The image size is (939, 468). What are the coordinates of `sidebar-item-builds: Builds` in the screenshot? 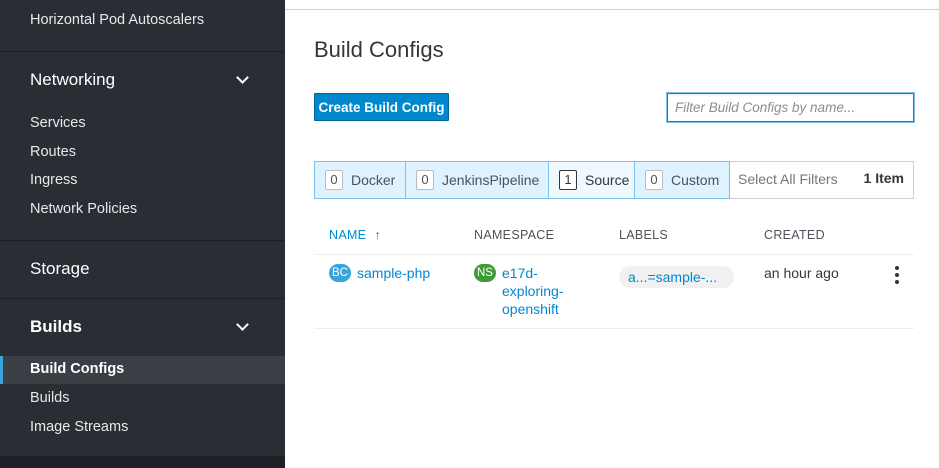 It's located at (50, 398).